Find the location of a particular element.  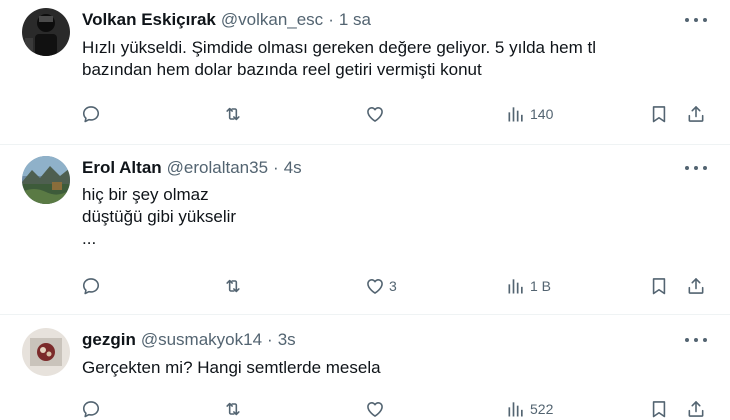

user-name: Erol Altan is located at coordinates (122, 168).